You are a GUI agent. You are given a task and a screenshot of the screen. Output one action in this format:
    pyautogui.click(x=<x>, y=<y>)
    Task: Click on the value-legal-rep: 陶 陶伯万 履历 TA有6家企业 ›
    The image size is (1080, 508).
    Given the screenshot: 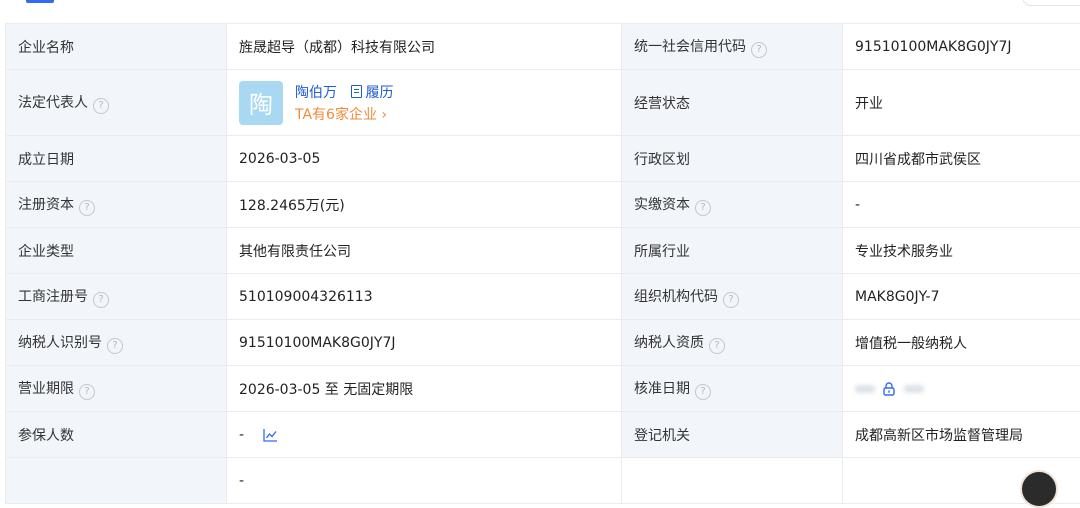 What is the action you would take?
    pyautogui.click(x=424, y=103)
    